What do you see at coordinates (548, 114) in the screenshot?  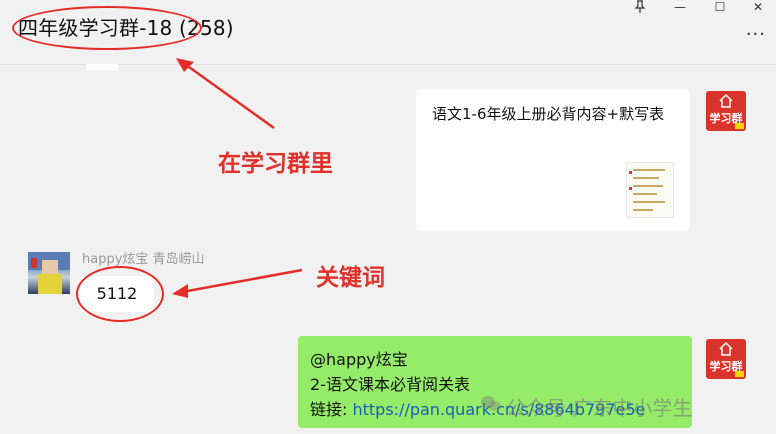 I see `doc-message-text: 语文1-6年级上册必背内容+默写表` at bounding box center [548, 114].